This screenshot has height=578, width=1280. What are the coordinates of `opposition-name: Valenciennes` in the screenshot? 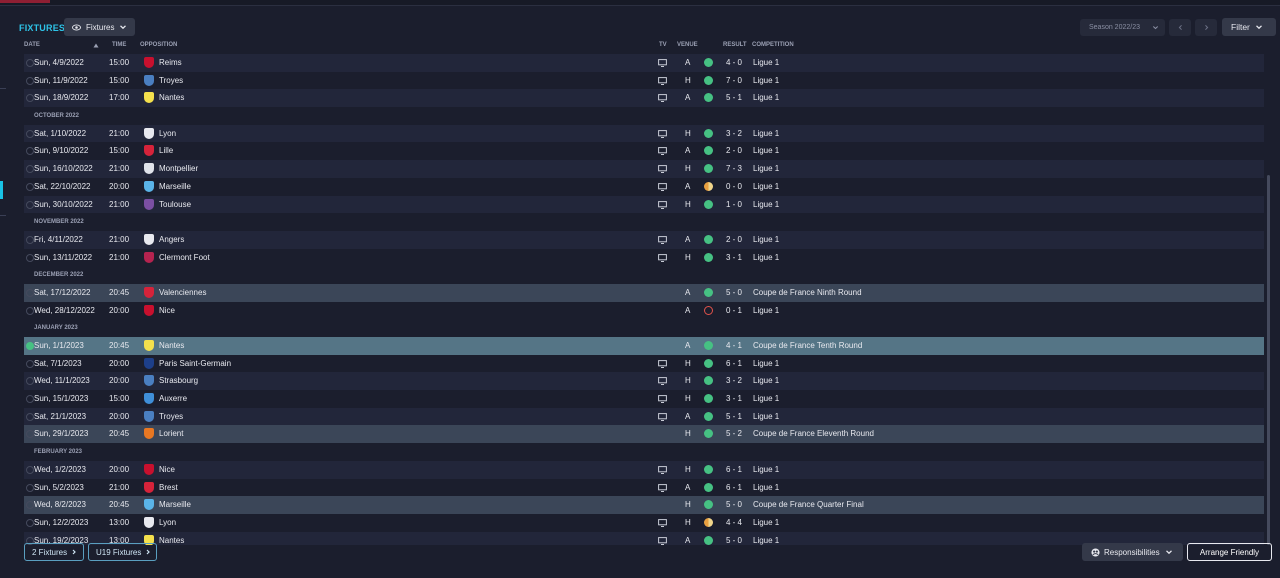 It's located at (182, 292).